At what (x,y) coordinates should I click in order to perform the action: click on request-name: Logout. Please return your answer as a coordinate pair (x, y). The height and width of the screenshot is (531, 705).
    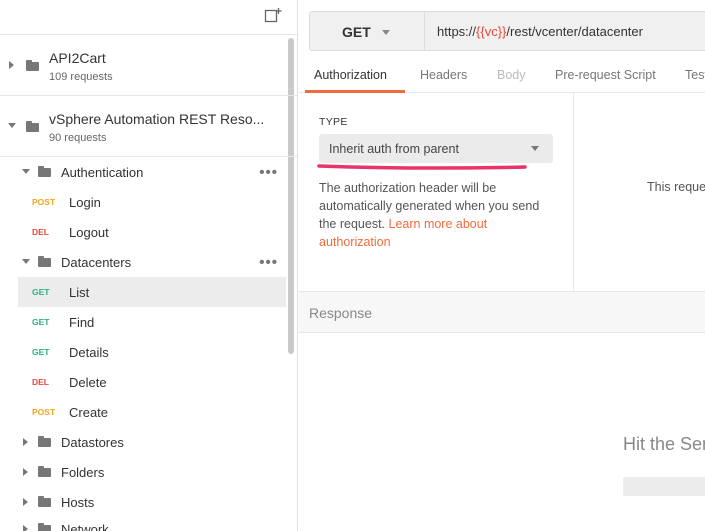
    Looking at the image, I should click on (89, 232).